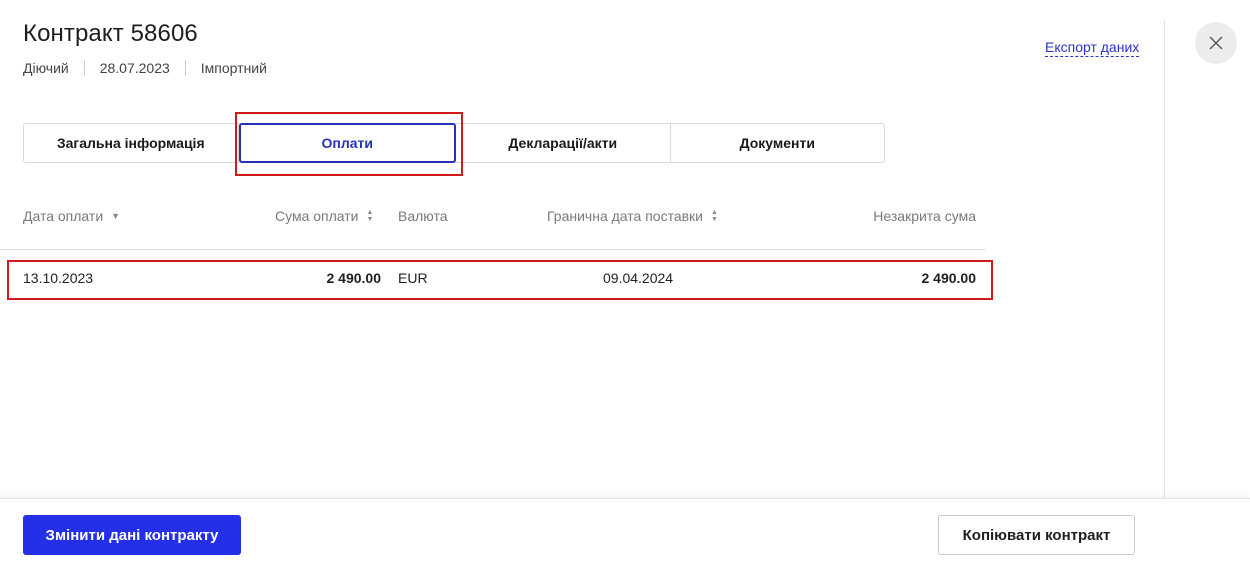 This screenshot has width=1250, height=584. Describe the element at coordinates (563, 143) in the screenshot. I see `tab-declarations: Декларації/акти` at that location.